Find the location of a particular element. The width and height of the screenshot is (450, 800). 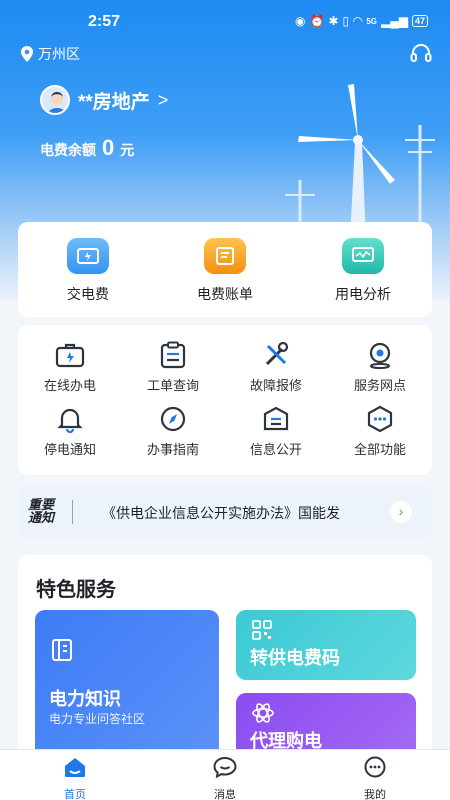

more-icon is located at coordinates (380, 419).